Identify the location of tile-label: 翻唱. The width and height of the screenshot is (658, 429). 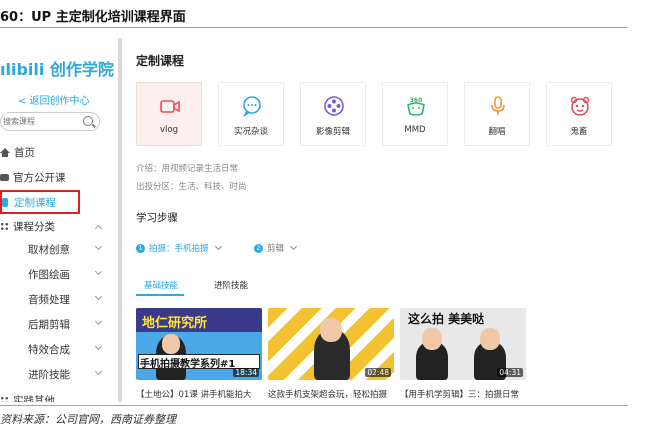
(497, 132).